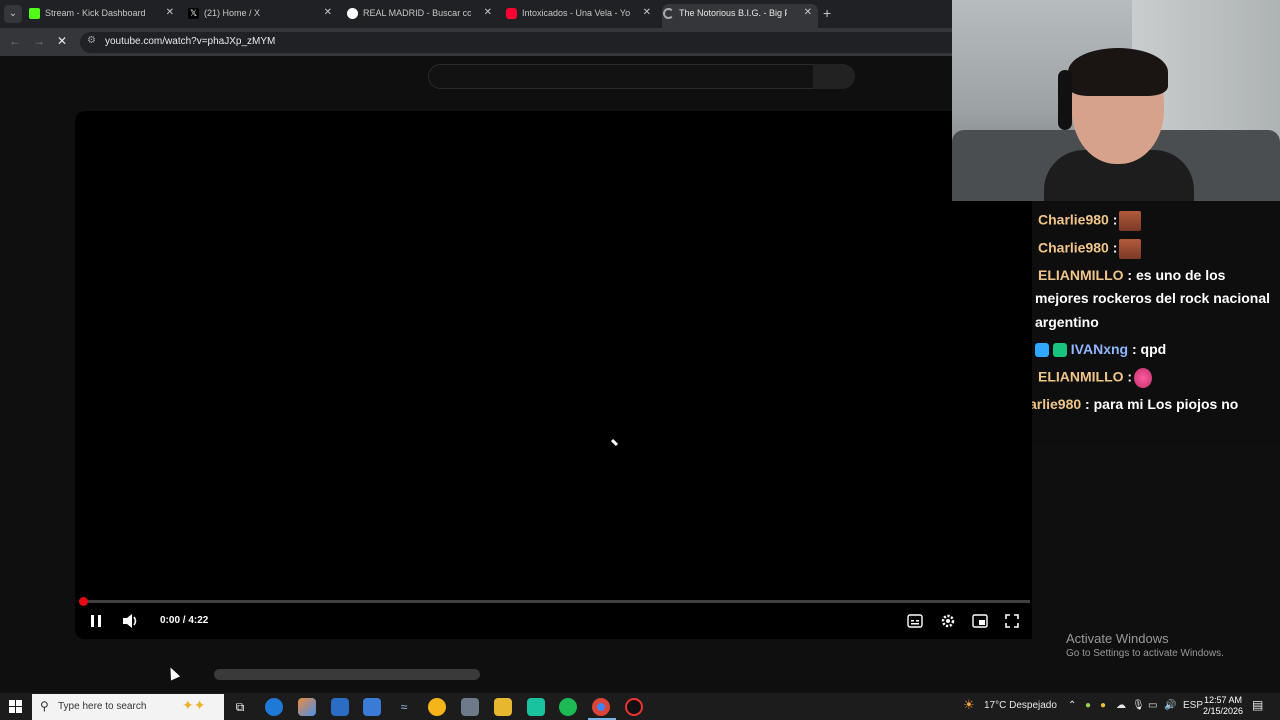  What do you see at coordinates (131, 621) in the screenshot?
I see `volume-icon` at bounding box center [131, 621].